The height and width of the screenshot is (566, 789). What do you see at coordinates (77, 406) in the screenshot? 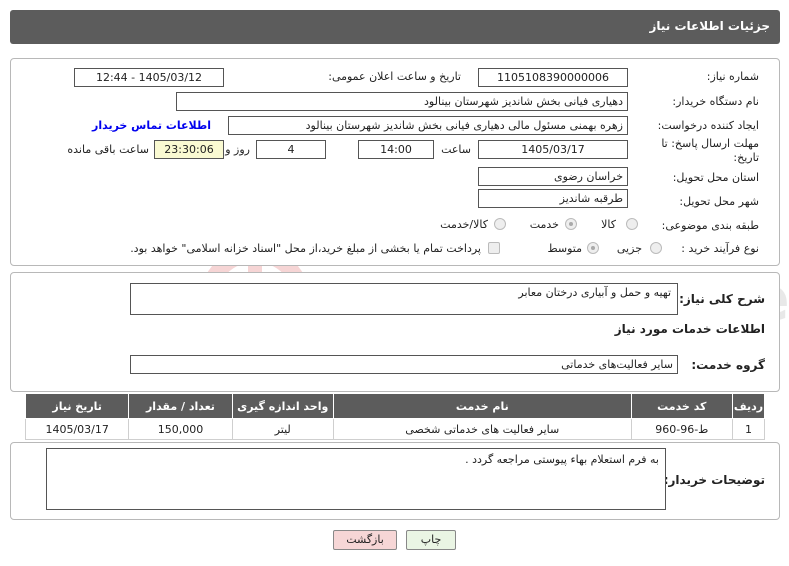
I see `col-header-need-date: تاریخ نیاز` at bounding box center [77, 406].